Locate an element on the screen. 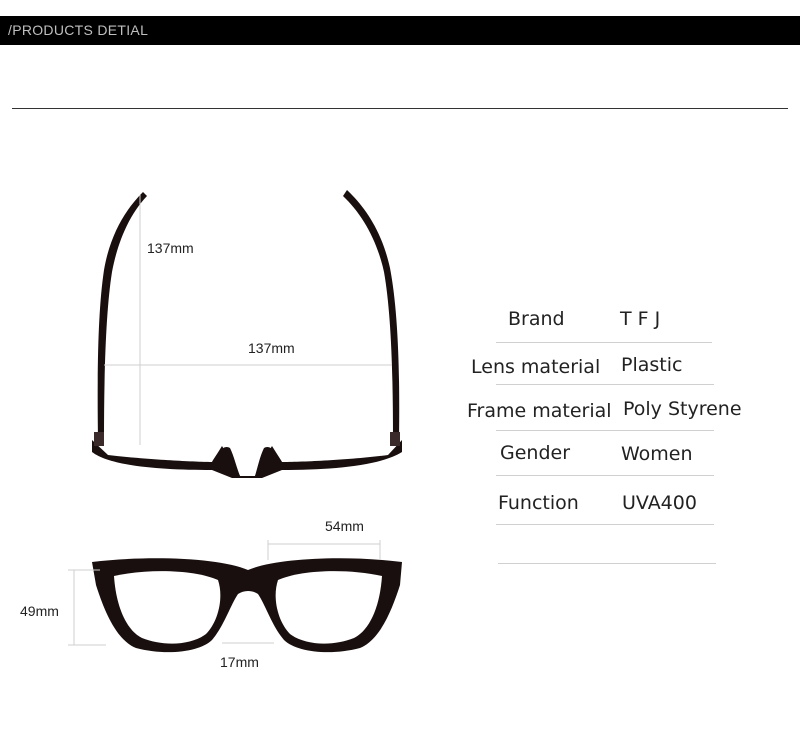 The height and width of the screenshot is (751, 800). bridge-width-label: 17mm is located at coordinates (239, 662).